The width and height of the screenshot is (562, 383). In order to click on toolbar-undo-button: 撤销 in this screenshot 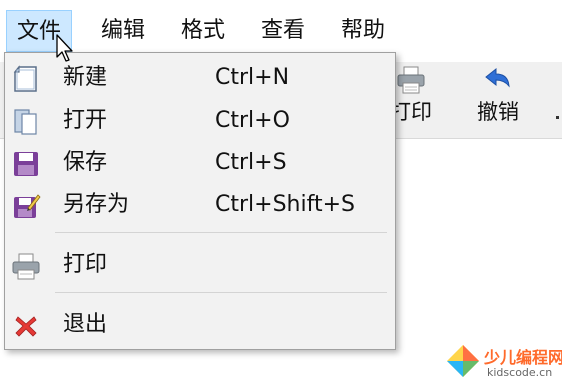, I will do `click(498, 100)`.